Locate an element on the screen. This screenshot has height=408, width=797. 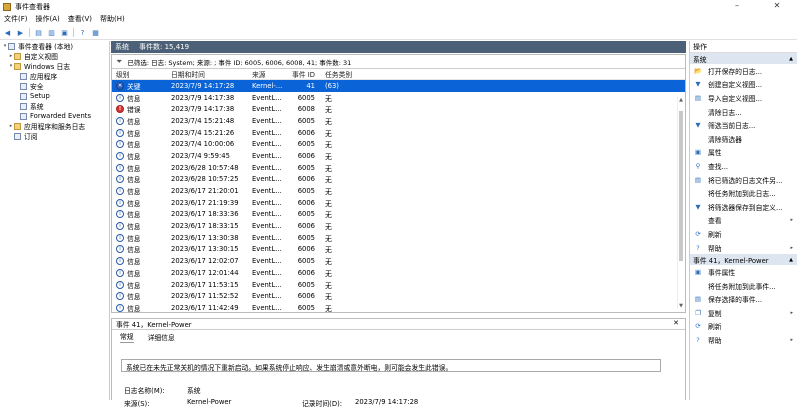
tree-node-label: 订阅 is located at coordinates (31, 137).